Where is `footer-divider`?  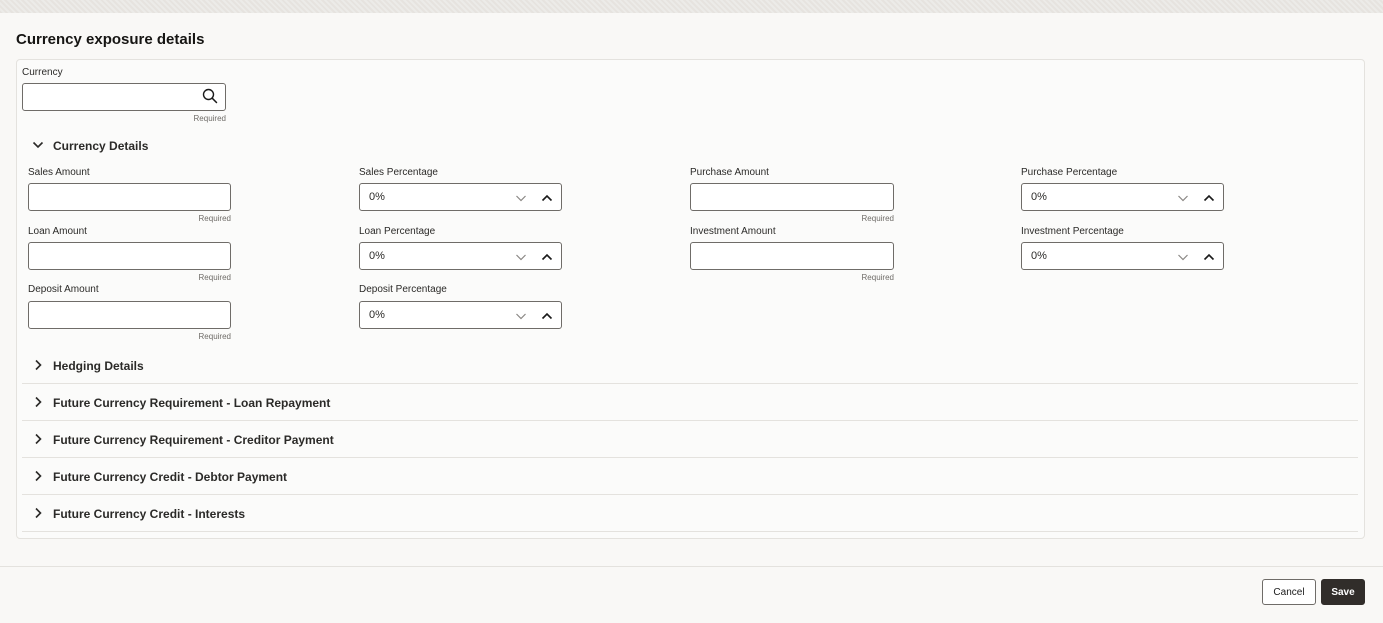
footer-divider is located at coordinates (691, 566).